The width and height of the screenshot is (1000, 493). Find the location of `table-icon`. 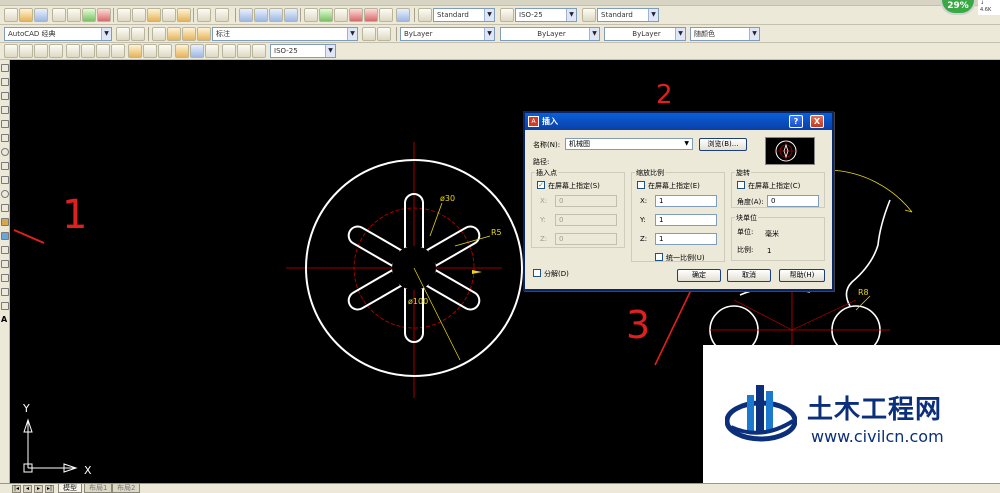

table-icon is located at coordinates (5, 306).